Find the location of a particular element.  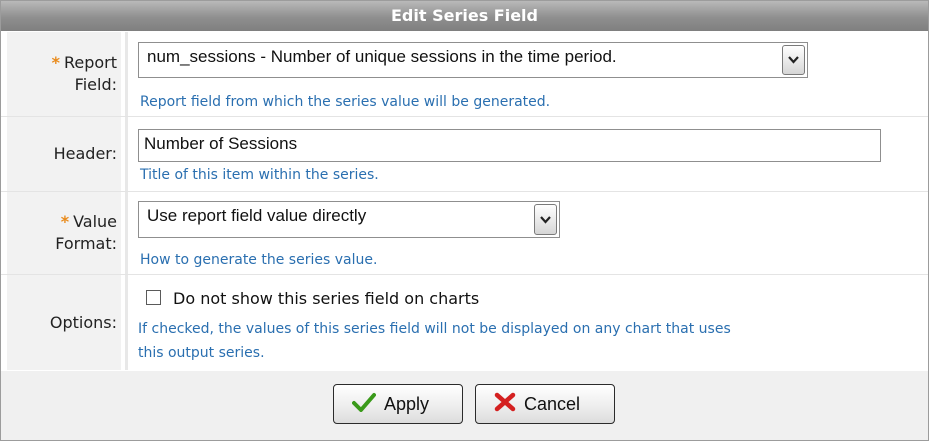

report-field-label: * Report Field: is located at coordinates (64, 74).